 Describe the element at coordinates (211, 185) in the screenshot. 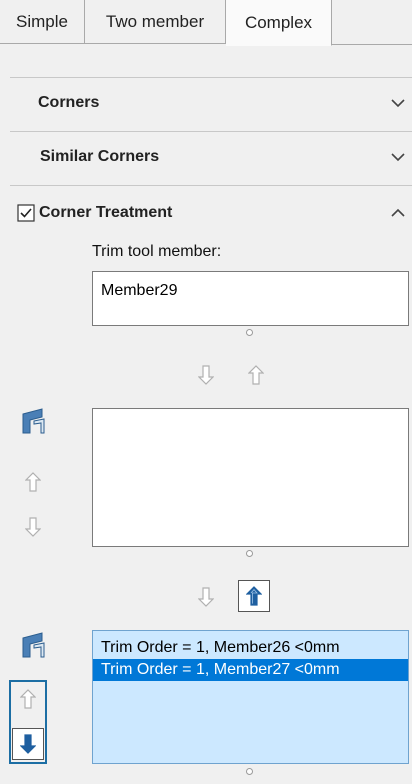

I see `section-divider` at that location.